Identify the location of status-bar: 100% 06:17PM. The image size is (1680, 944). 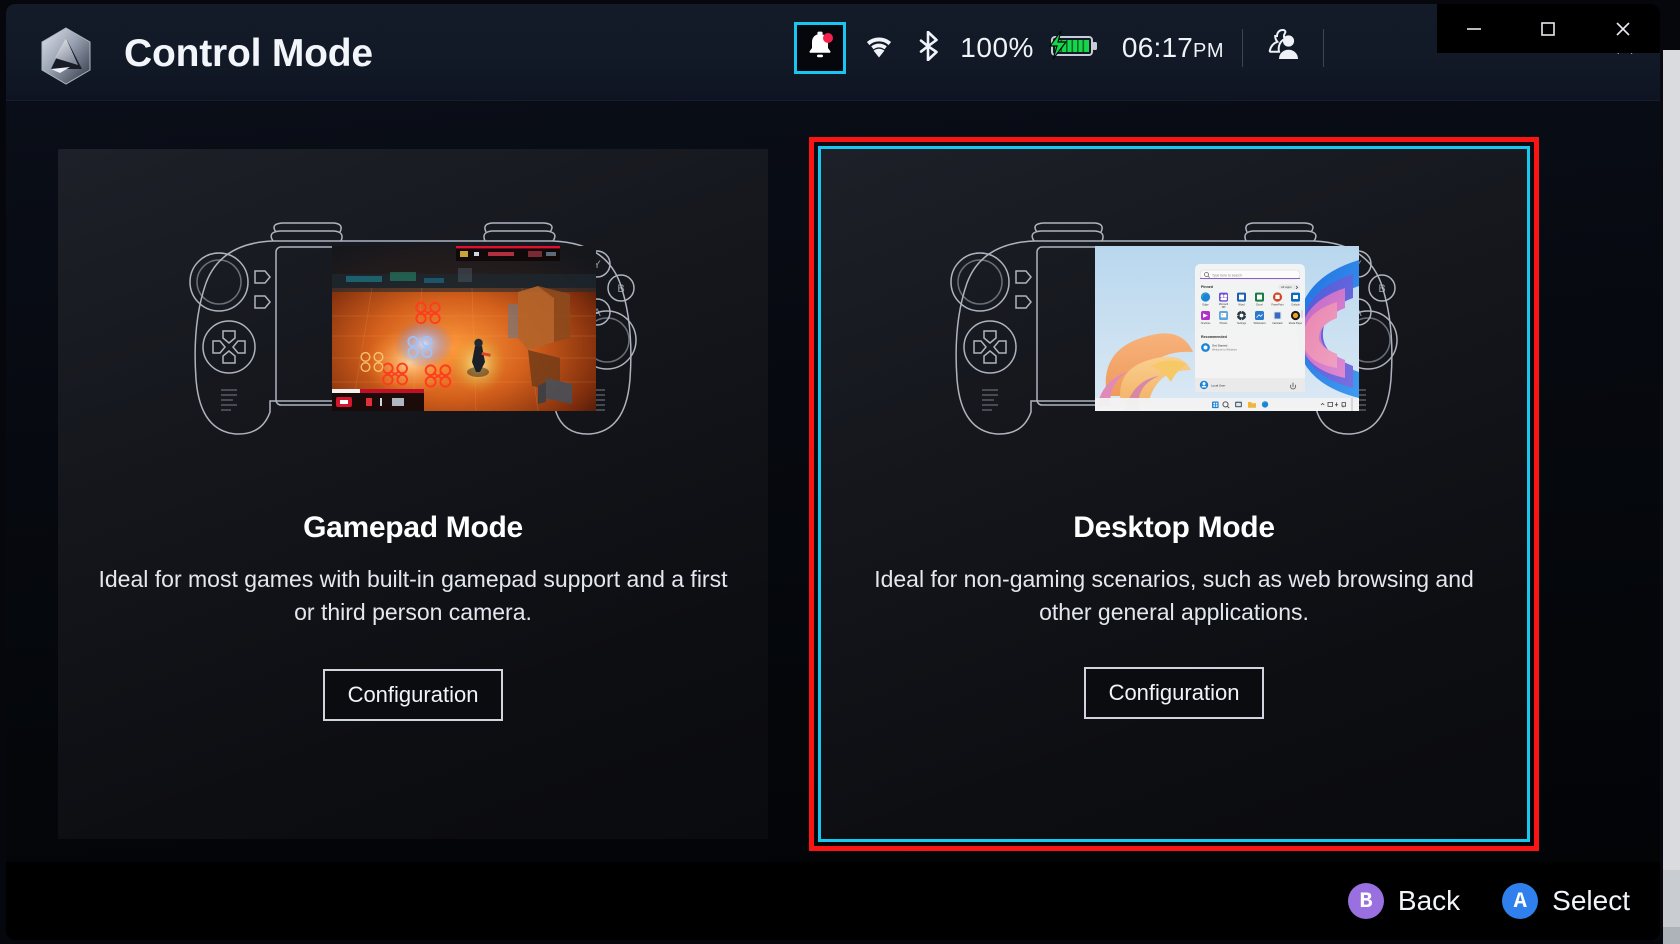
(1068, 48).